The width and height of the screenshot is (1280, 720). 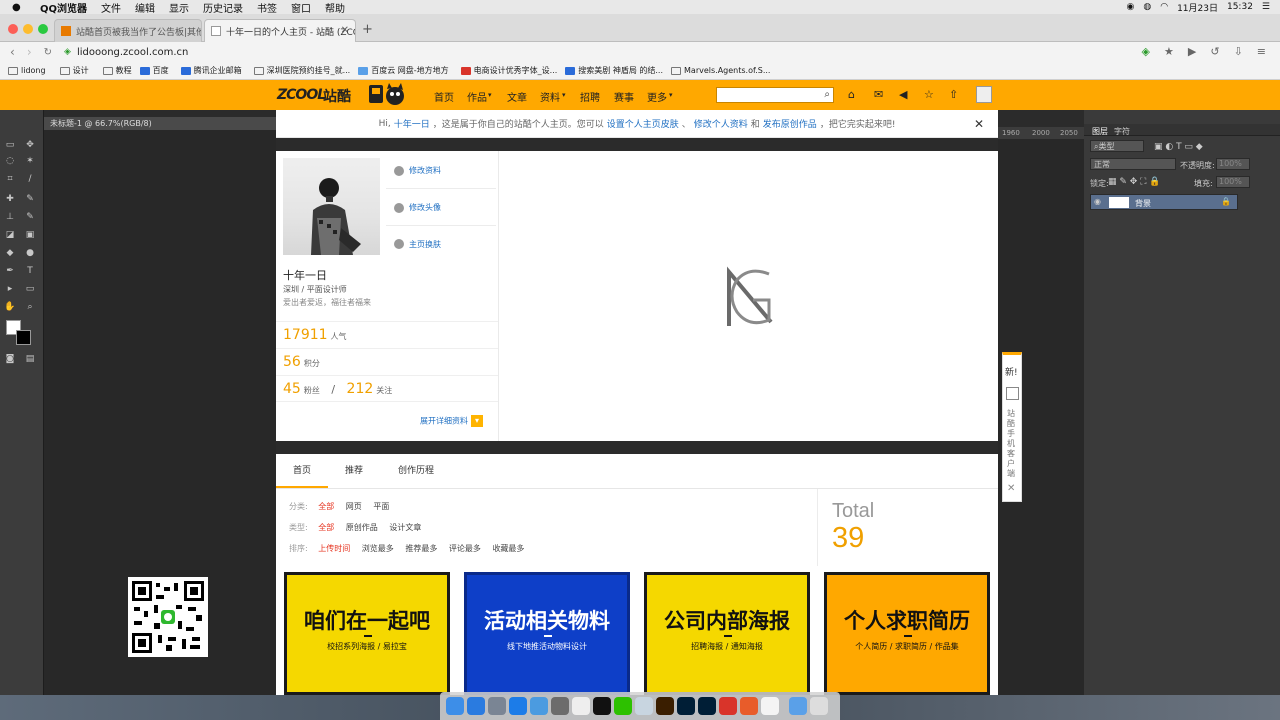 I want to click on shape-tool-icon: ▭, so click(x=30, y=289).